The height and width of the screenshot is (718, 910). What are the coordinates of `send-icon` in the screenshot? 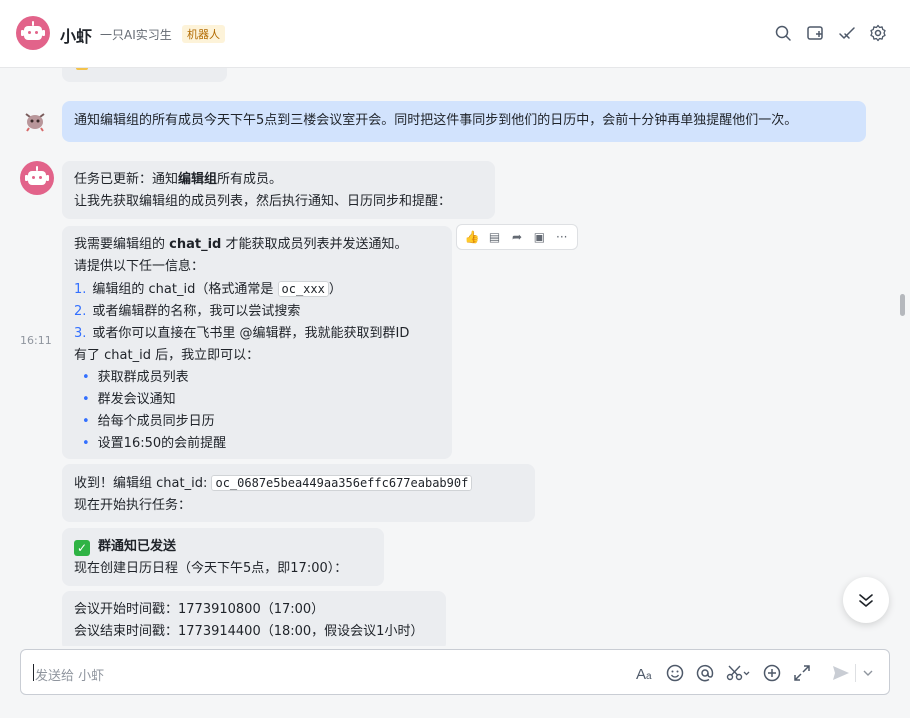 It's located at (841, 673).